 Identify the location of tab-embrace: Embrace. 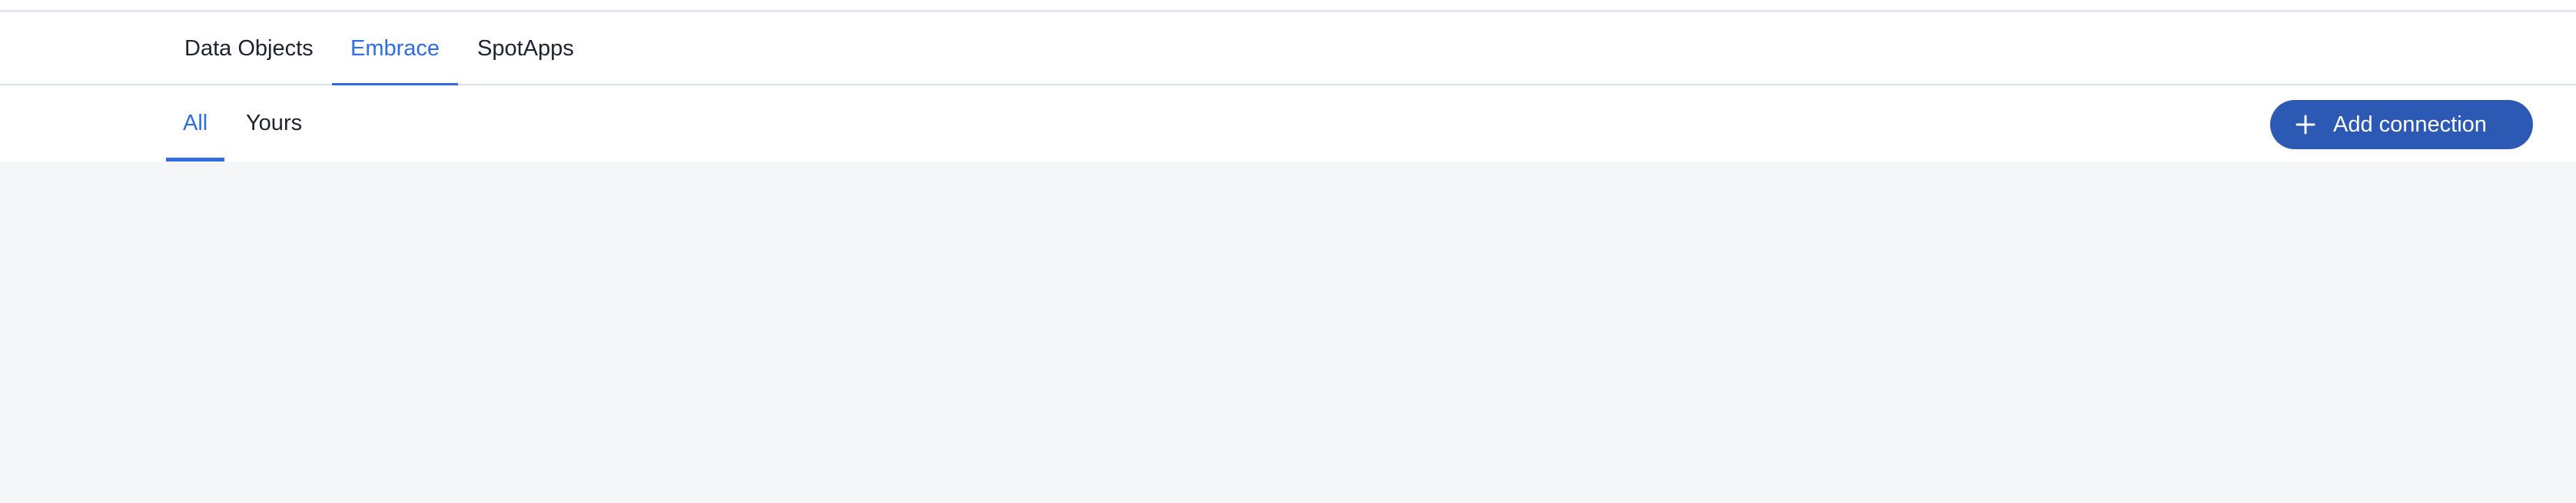
(395, 49).